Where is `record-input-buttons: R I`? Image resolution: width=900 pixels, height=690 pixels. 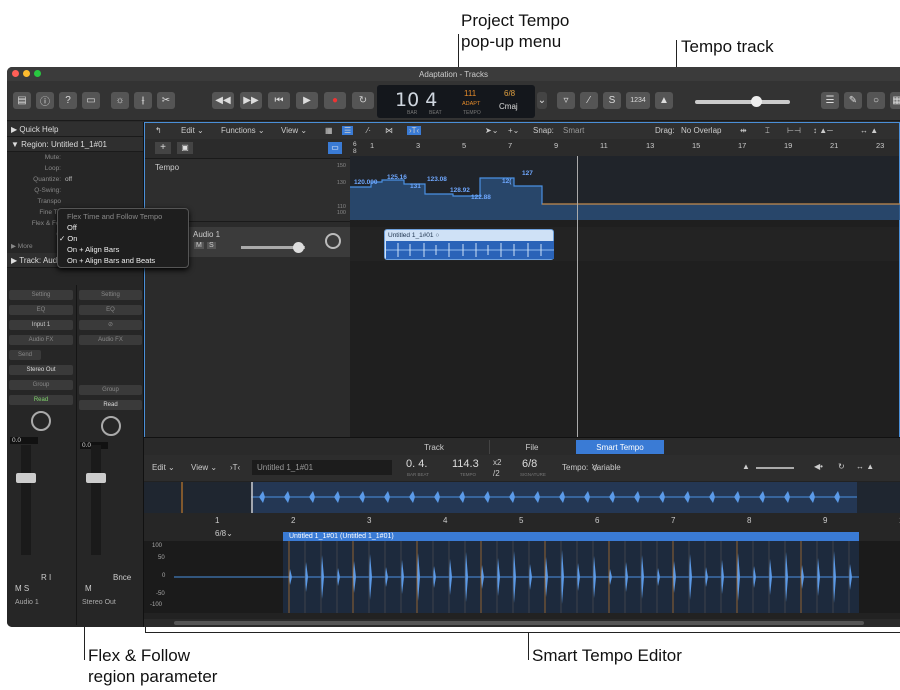
record-input-buttons: R I is located at coordinates (46, 577).